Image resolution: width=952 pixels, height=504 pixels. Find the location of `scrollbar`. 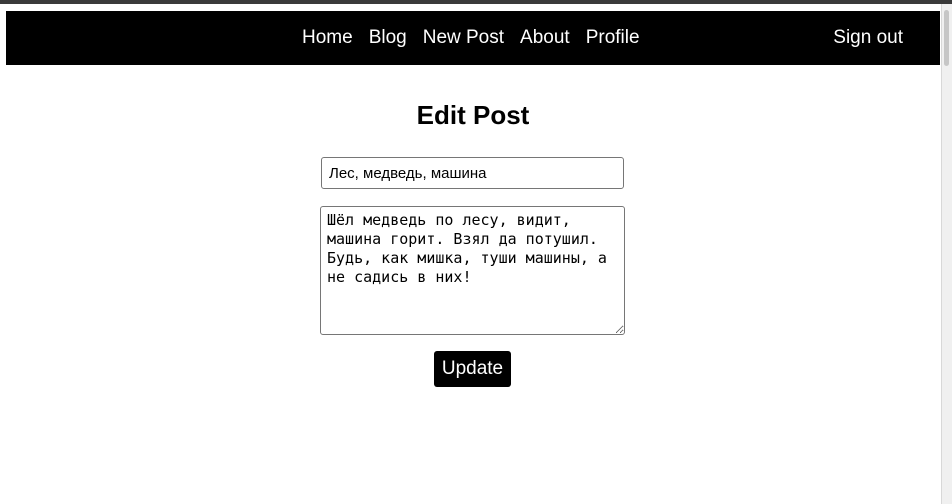

scrollbar is located at coordinates (946, 254).